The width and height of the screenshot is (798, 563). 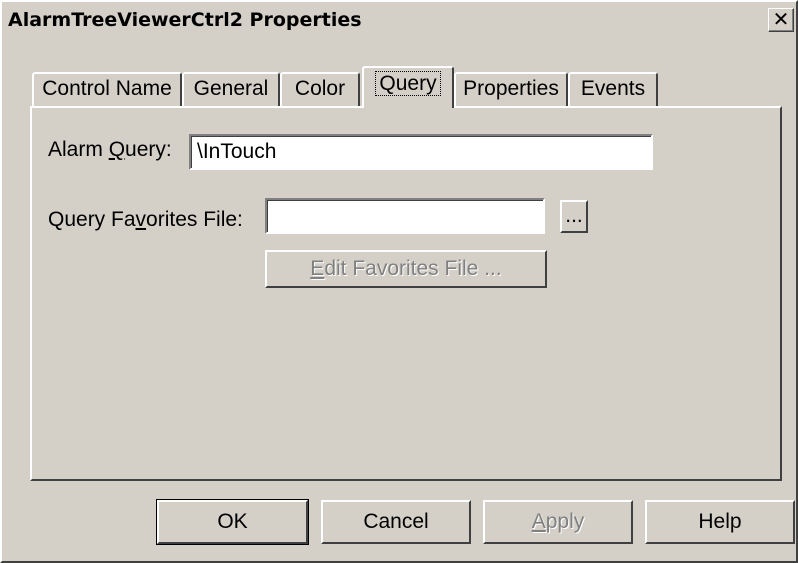 What do you see at coordinates (117, 149) in the screenshot?
I see `accelerator-key: Q` at bounding box center [117, 149].